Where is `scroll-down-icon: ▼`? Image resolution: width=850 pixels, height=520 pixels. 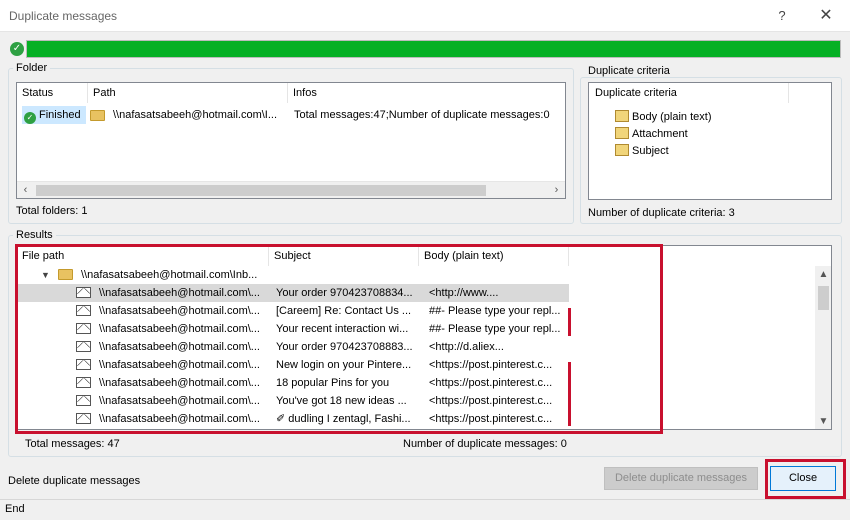
scroll-down-icon: ▼ is located at coordinates (823, 421).